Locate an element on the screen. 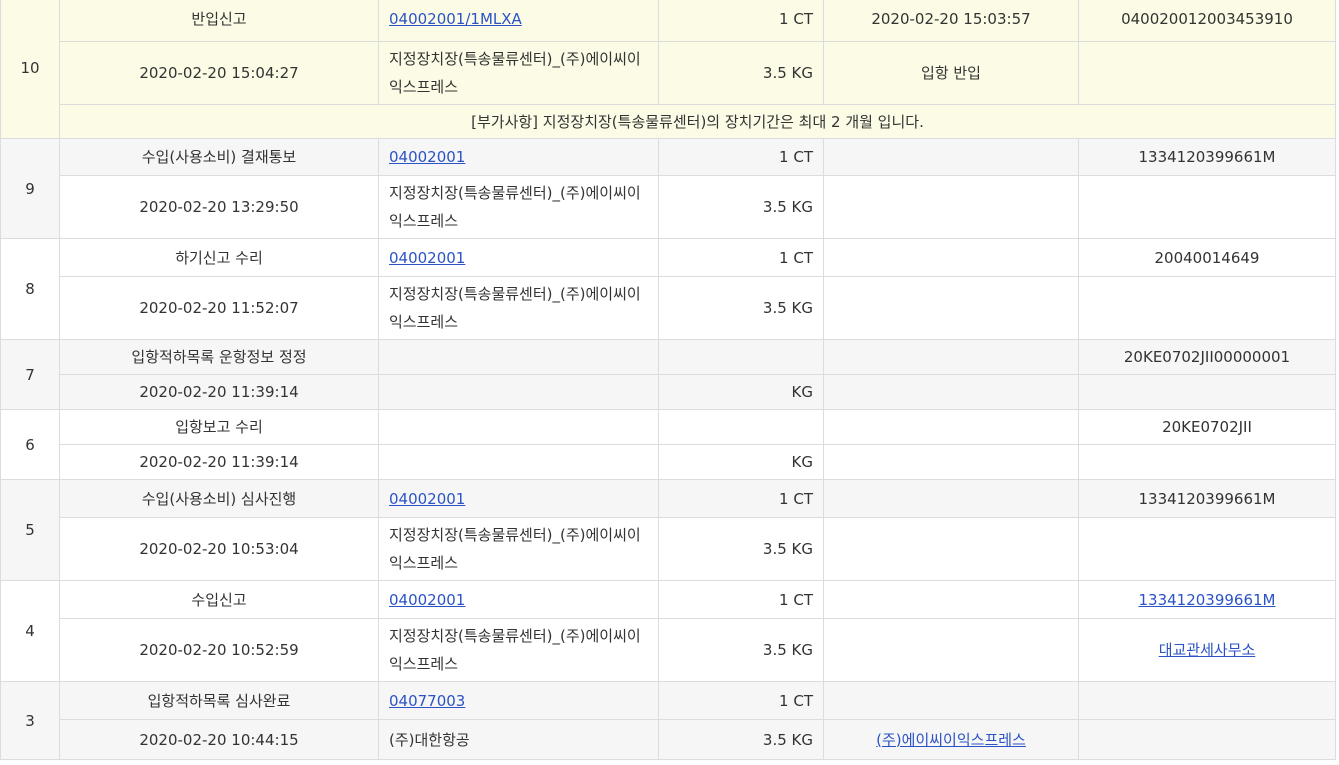 Image resolution: width=1339 pixels, height=765 pixels. forwarder-link: (주)에이씨이익스프레스 is located at coordinates (951, 740).